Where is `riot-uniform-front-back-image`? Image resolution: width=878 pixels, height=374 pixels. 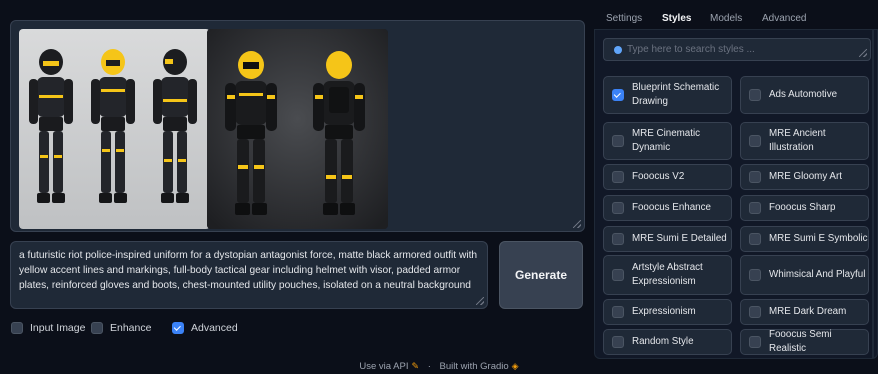 riot-uniform-front-back-image is located at coordinates (297, 129).